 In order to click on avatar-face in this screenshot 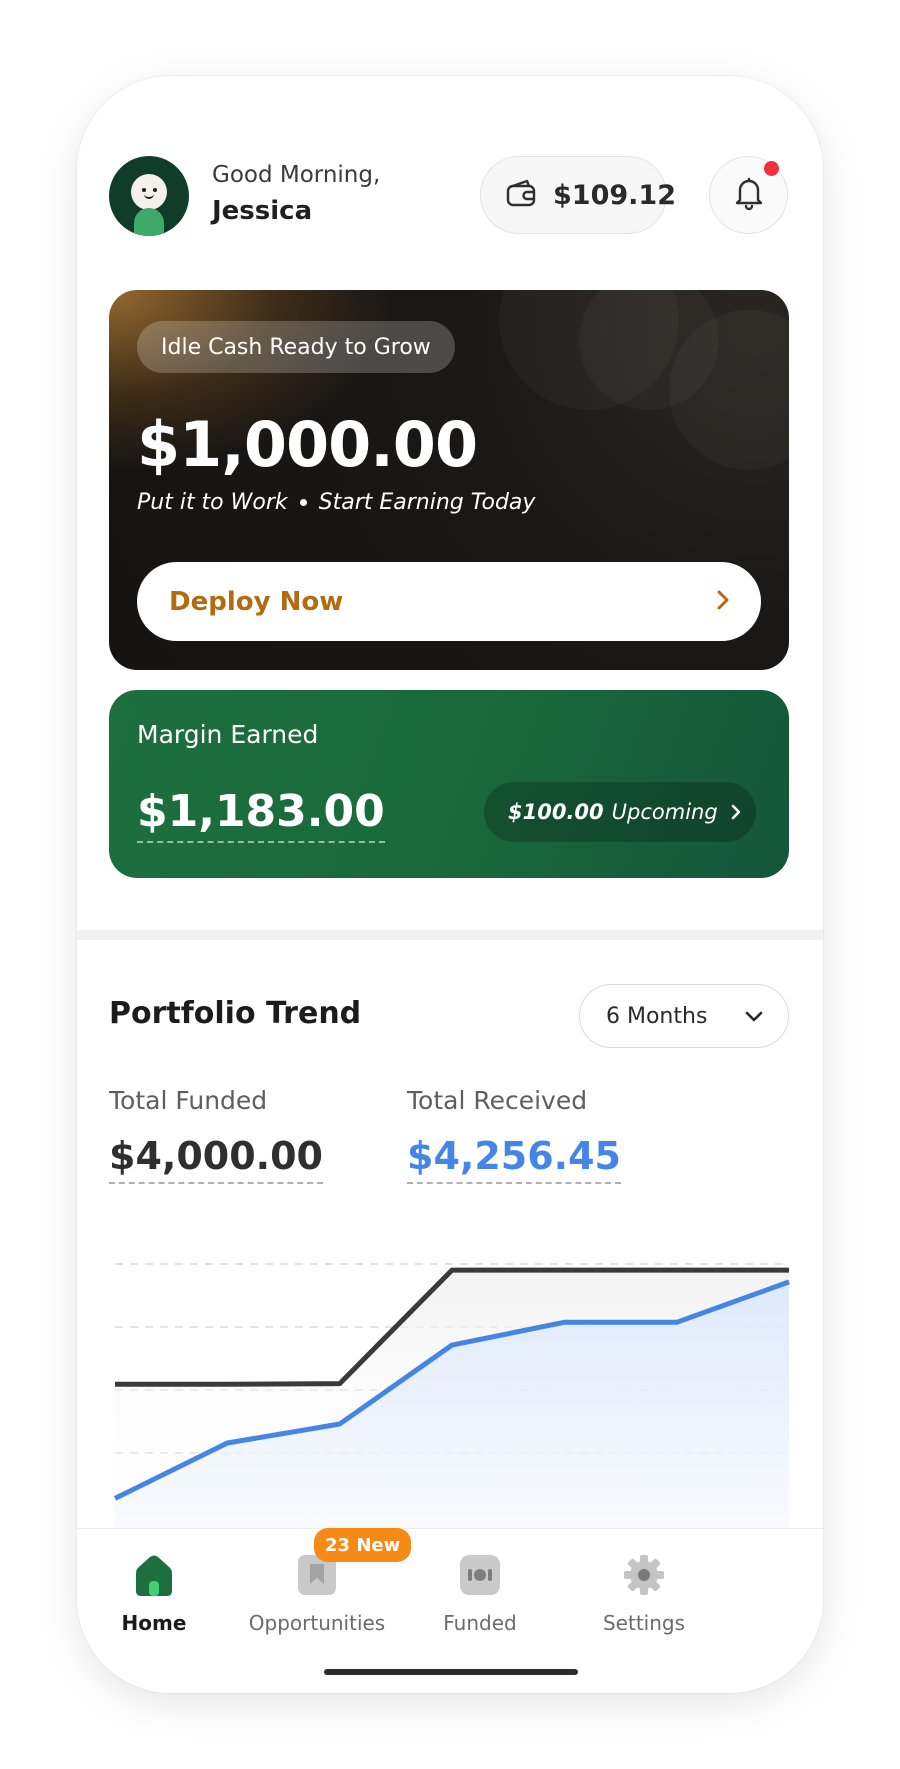, I will do `click(149, 192)`.